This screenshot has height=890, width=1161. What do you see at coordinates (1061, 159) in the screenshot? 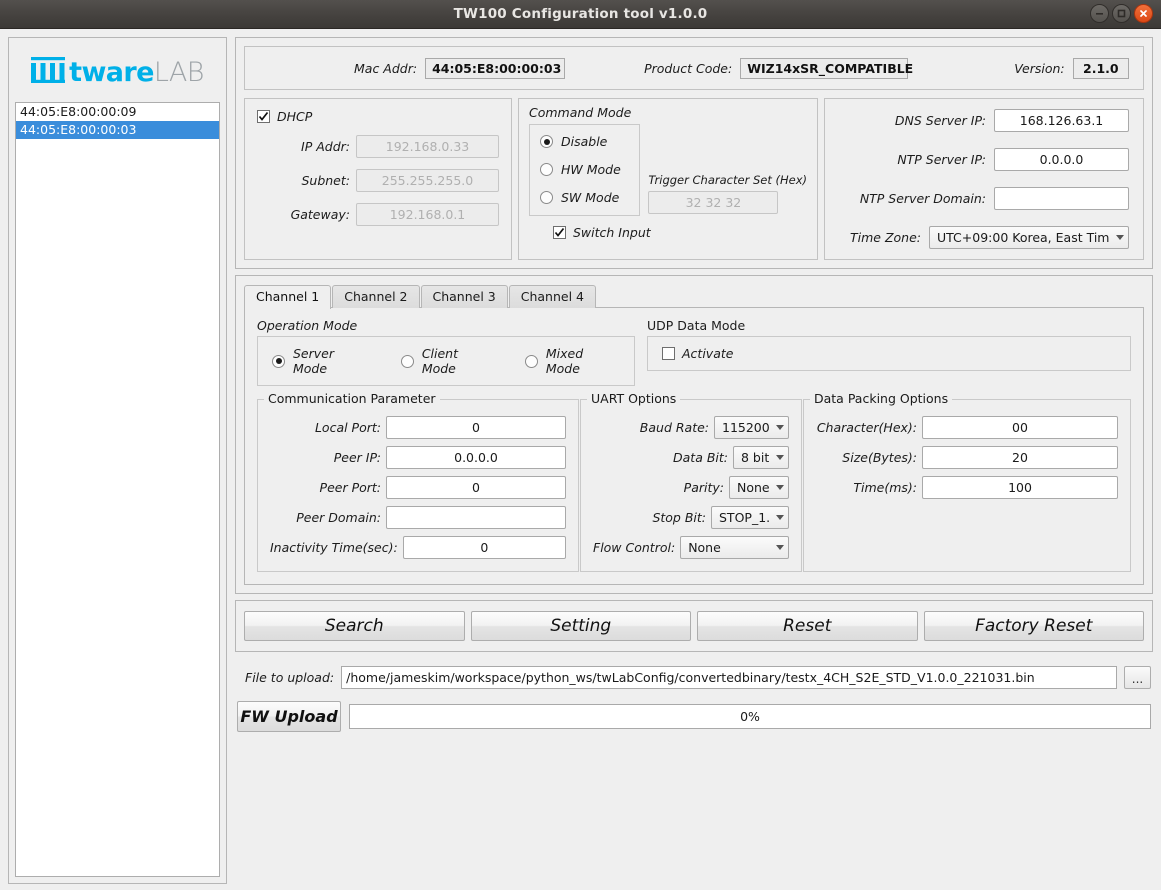
I see `ntp-server-ip-input: 0.0.0.0` at bounding box center [1061, 159].